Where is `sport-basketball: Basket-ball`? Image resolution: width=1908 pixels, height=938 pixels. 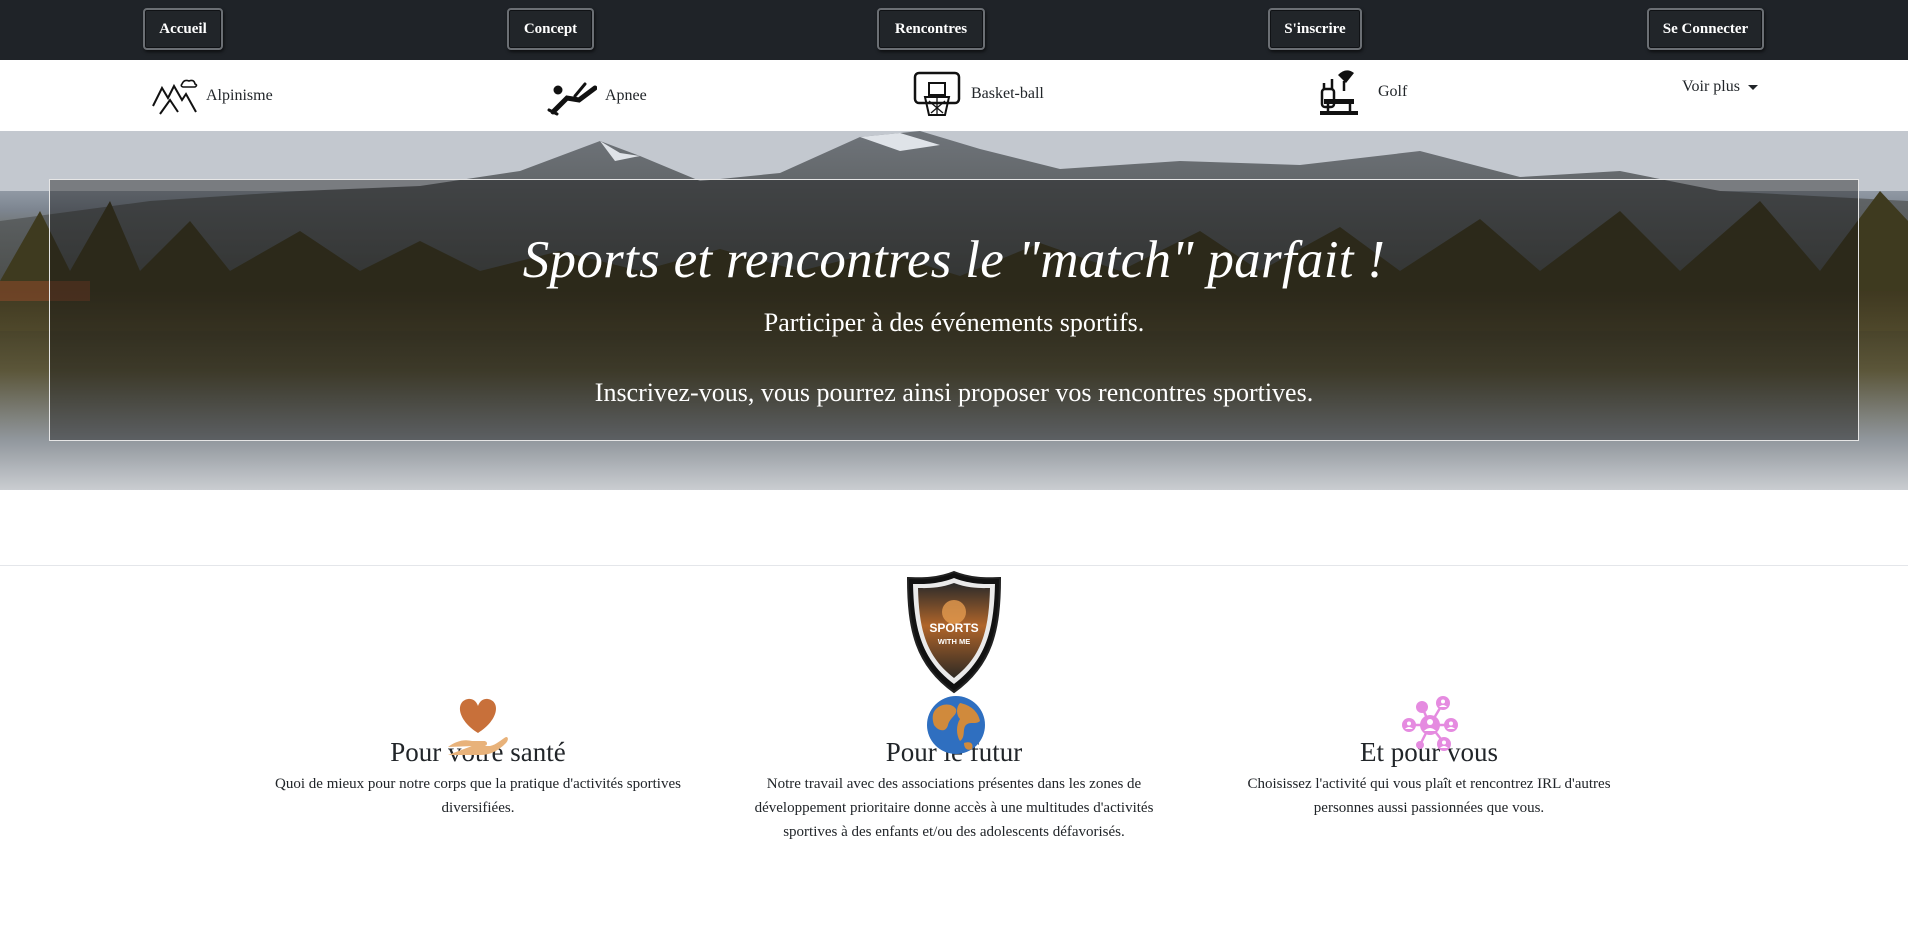 sport-basketball: Basket-ball is located at coordinates (978, 93).